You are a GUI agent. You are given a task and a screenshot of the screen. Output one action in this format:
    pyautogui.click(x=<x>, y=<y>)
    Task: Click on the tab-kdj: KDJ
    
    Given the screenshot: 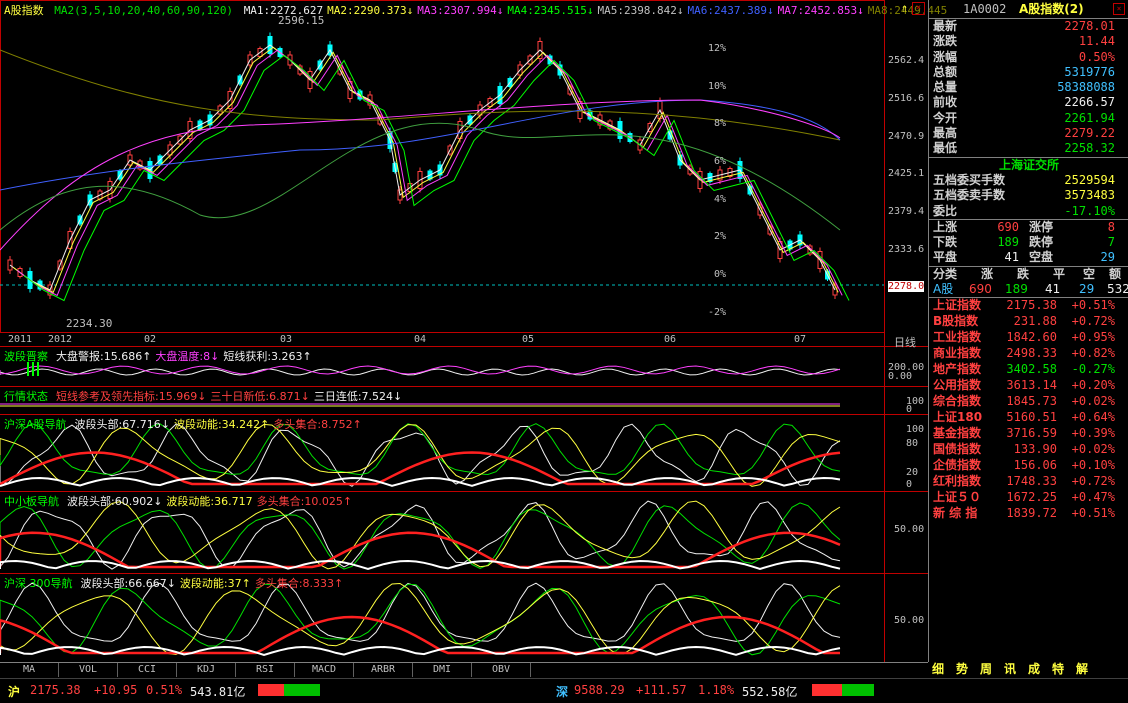 What is the action you would take?
    pyautogui.click(x=206, y=670)
    